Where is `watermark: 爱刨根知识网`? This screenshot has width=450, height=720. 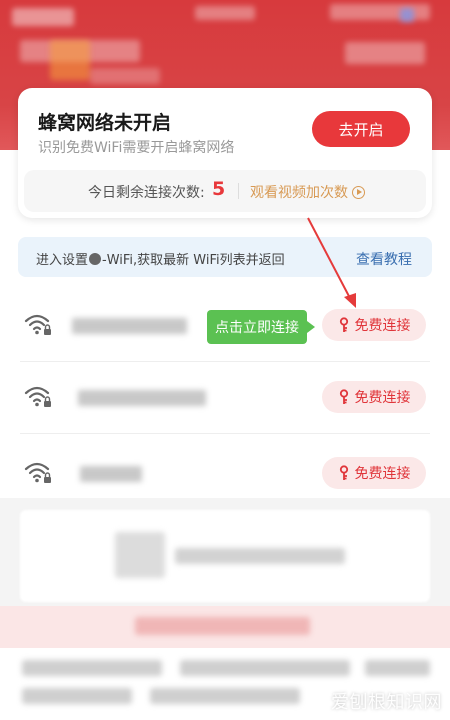
watermark: 爱刨根知识网 is located at coordinates (386, 702).